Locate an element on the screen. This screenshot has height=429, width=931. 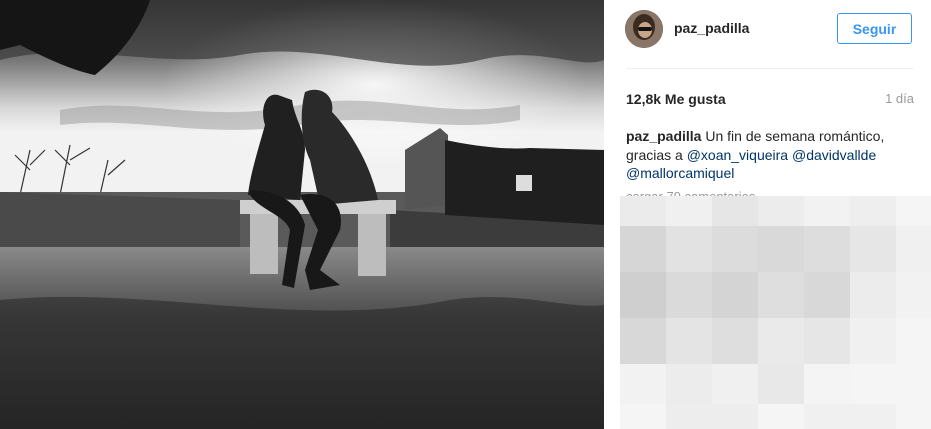
avatar is located at coordinates (644, 29).